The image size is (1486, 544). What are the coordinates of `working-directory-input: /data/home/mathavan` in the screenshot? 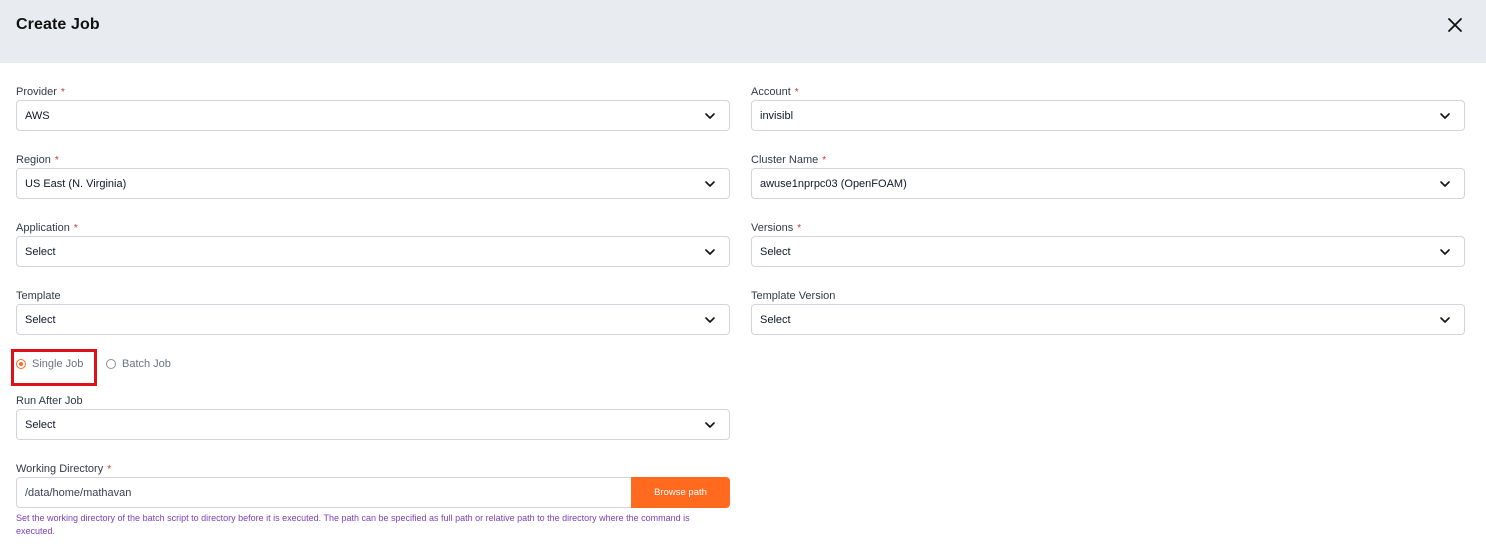 It's located at (324, 492).